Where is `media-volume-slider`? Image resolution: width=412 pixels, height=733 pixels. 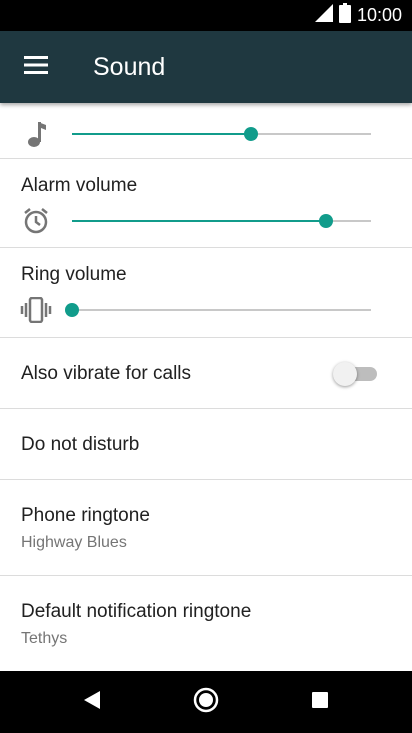 media-volume-slider is located at coordinates (221, 134).